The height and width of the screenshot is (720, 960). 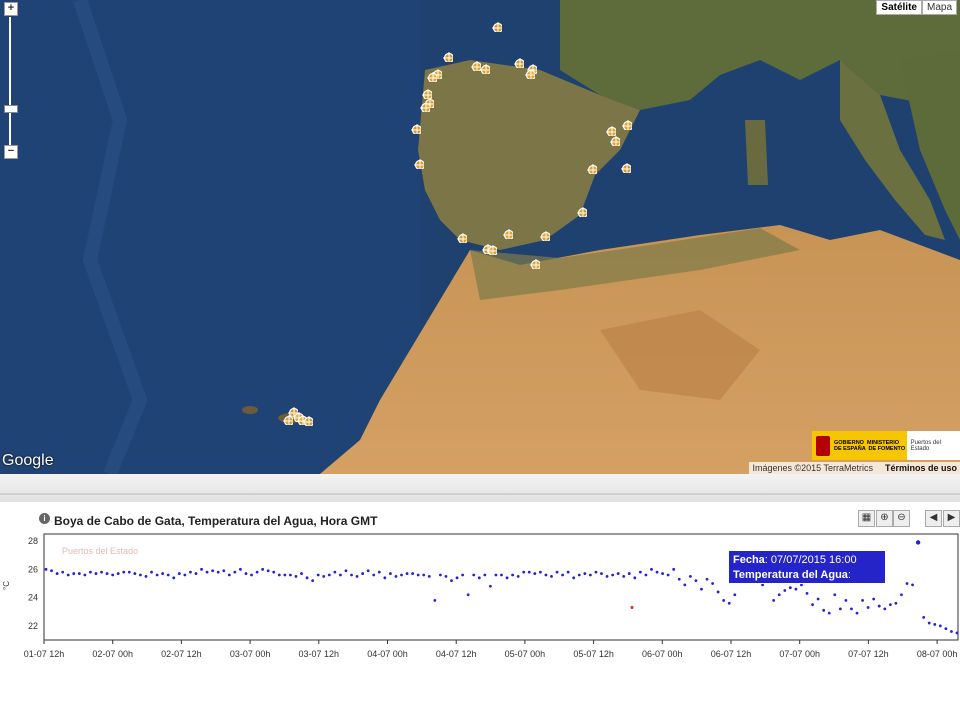 What do you see at coordinates (632, 607) in the screenshot?
I see `highlighted-data-point` at bounding box center [632, 607].